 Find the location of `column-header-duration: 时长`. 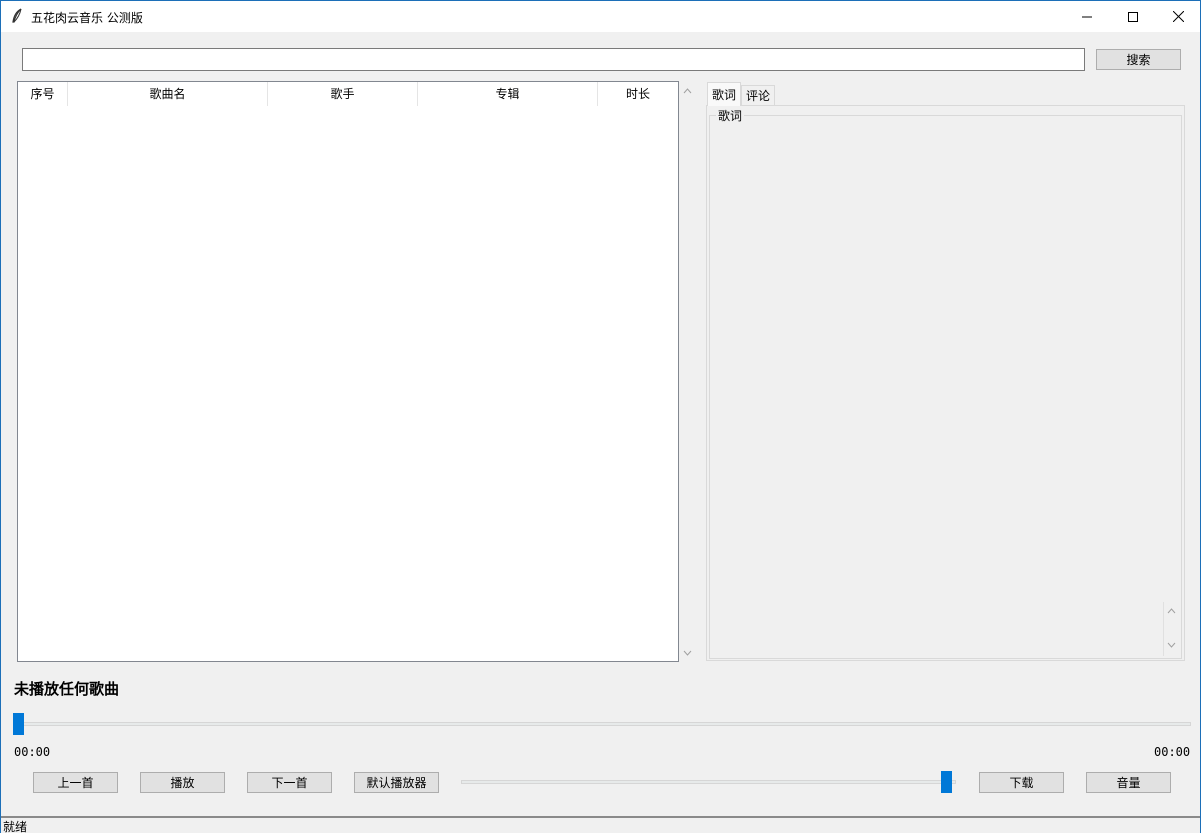

column-header-duration: 时长 is located at coordinates (638, 94).